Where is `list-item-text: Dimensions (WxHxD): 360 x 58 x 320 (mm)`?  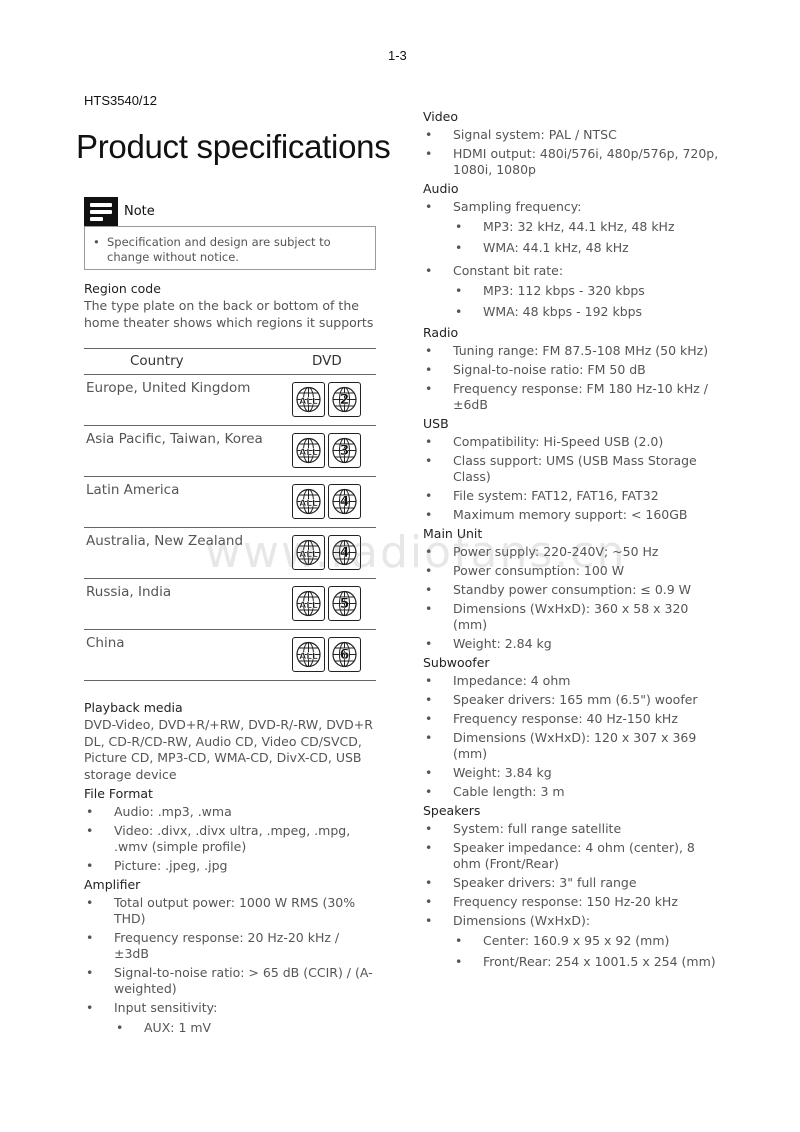 list-item-text: Dimensions (WxHxD): 360 x 58 x 320 (mm) is located at coordinates (571, 616).